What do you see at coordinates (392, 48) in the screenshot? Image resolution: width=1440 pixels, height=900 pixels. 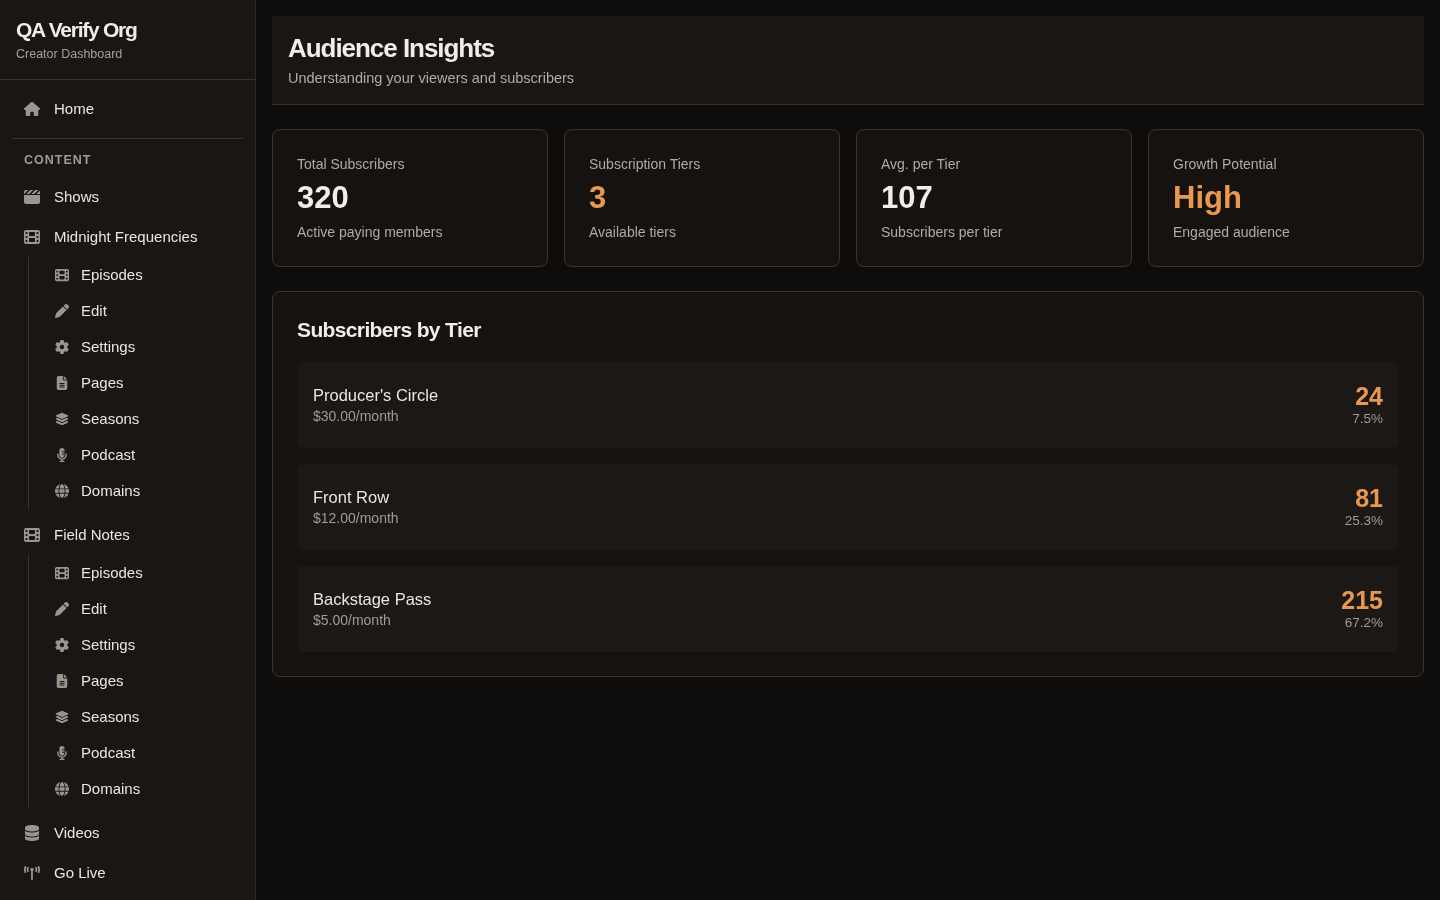 I see `page-title: Audience Insights` at bounding box center [392, 48].